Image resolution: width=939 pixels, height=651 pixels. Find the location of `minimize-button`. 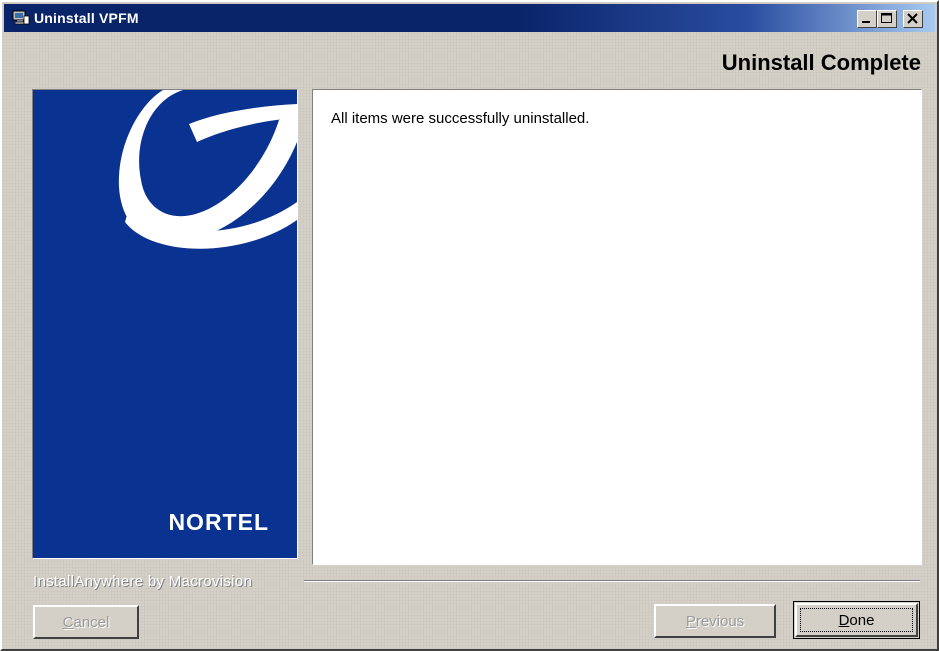

minimize-button is located at coordinates (867, 19).